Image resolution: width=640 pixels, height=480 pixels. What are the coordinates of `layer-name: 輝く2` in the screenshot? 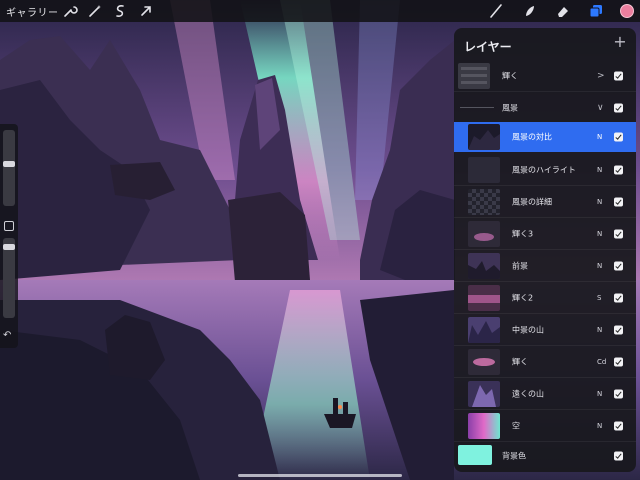 It's located at (523, 298).